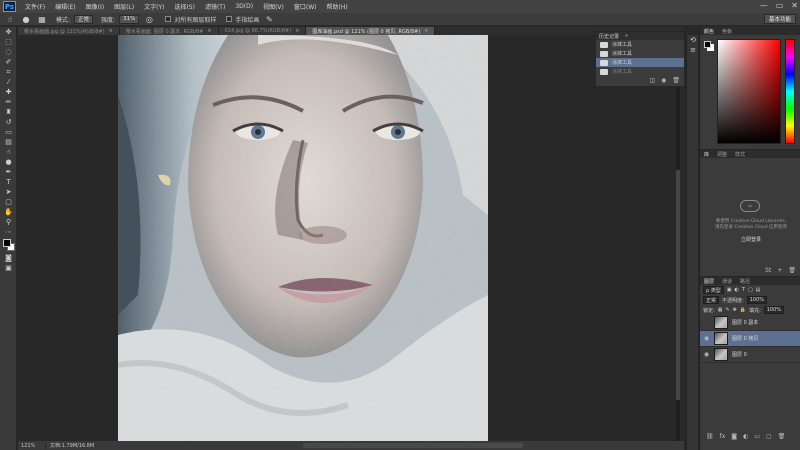 This screenshot has height=450, width=800. What do you see at coordinates (8, 202) in the screenshot?
I see `shape-tool-icon: ▢` at bounding box center [8, 202].